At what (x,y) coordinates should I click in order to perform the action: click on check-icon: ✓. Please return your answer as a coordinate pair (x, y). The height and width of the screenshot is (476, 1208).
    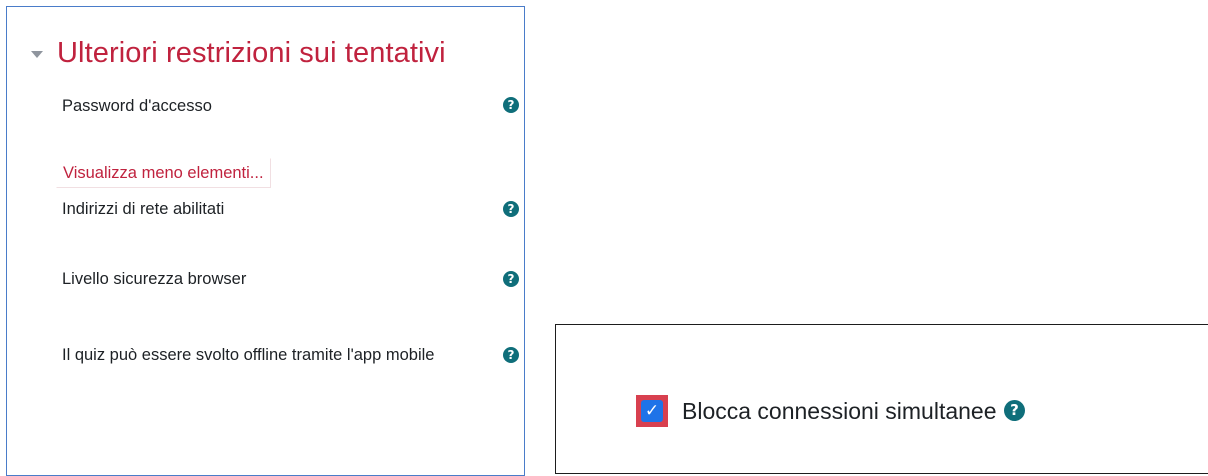
    Looking at the image, I should click on (652, 410).